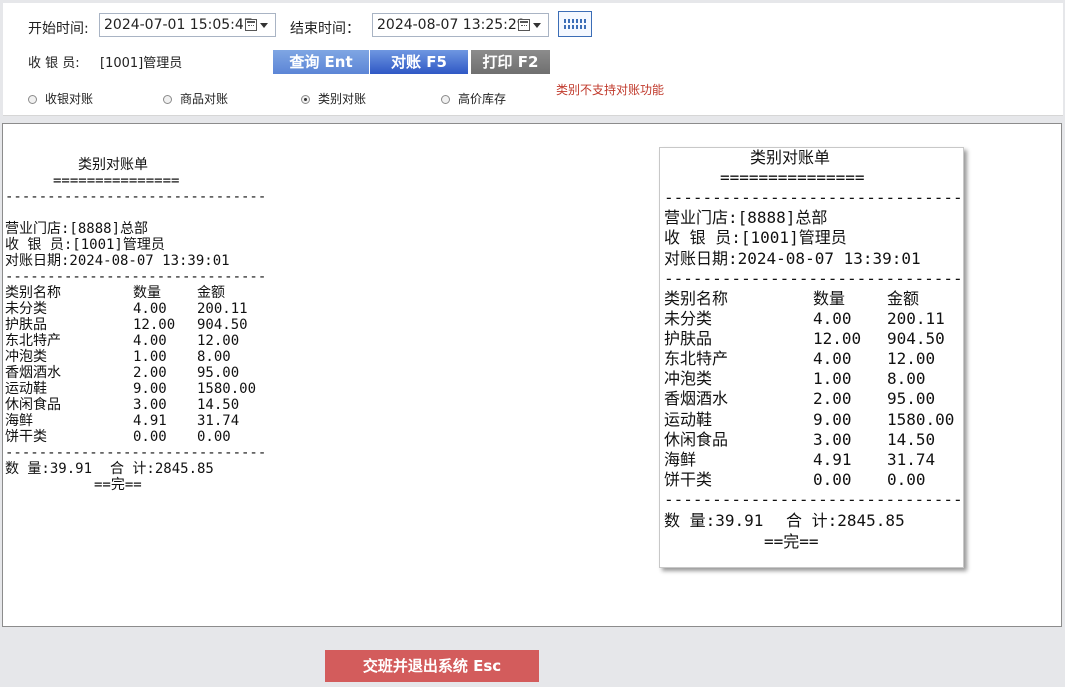  Describe the element at coordinates (688, 479) in the screenshot. I see `row-name: 饼干类` at that location.